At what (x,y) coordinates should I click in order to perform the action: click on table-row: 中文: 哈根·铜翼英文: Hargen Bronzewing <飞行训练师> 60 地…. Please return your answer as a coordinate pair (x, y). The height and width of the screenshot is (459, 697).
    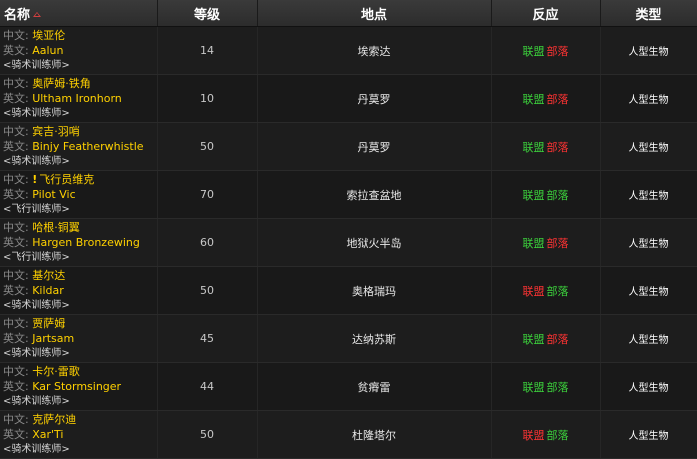
    Looking at the image, I should click on (348, 242).